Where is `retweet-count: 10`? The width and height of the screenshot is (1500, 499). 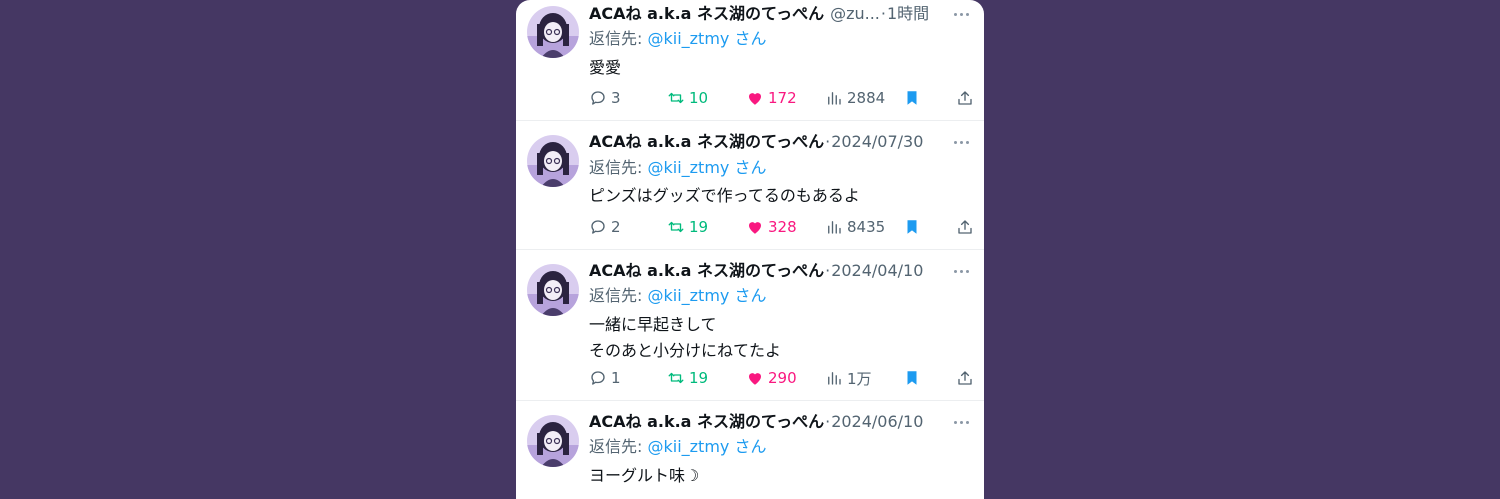 retweet-count: 10 is located at coordinates (699, 98).